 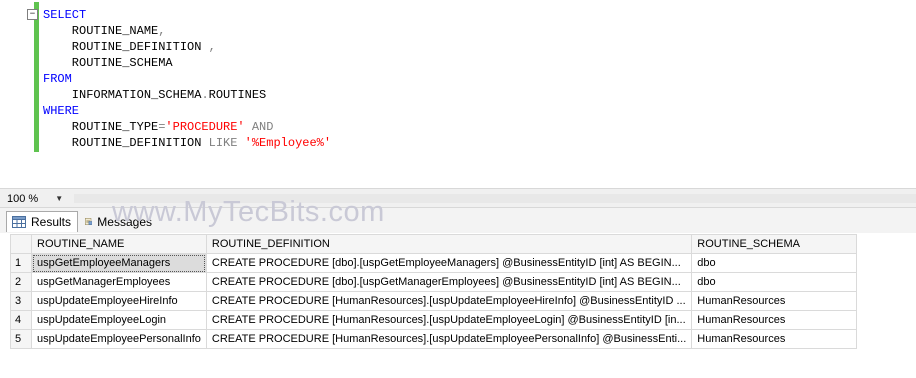 What do you see at coordinates (124, 221) in the screenshot?
I see `tab-messages-label: Messages` at bounding box center [124, 221].